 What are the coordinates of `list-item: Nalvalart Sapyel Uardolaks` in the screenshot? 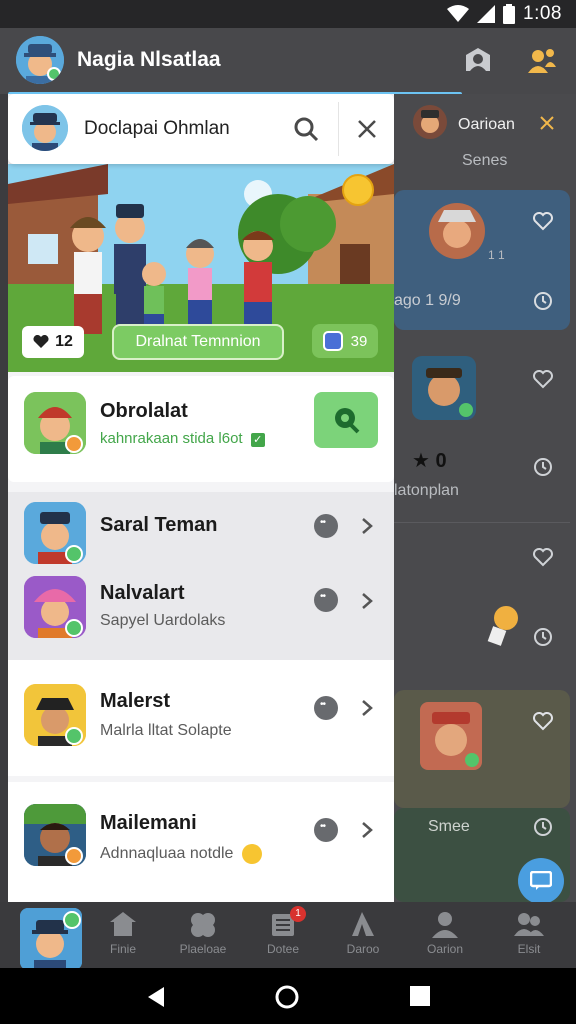 It's located at (201, 618).